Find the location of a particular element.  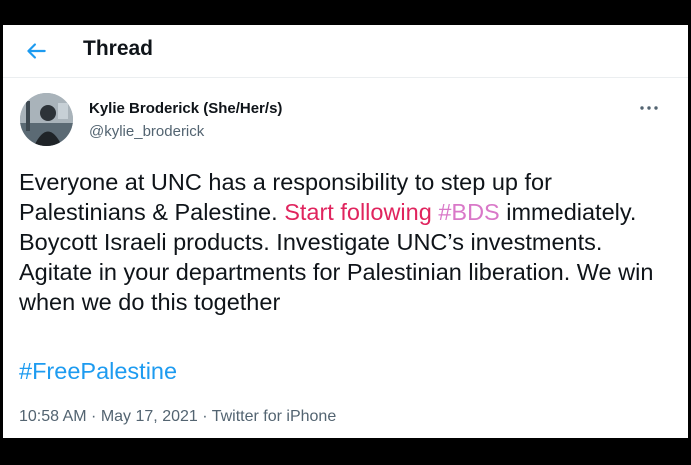

page-title: Thread is located at coordinates (118, 48).